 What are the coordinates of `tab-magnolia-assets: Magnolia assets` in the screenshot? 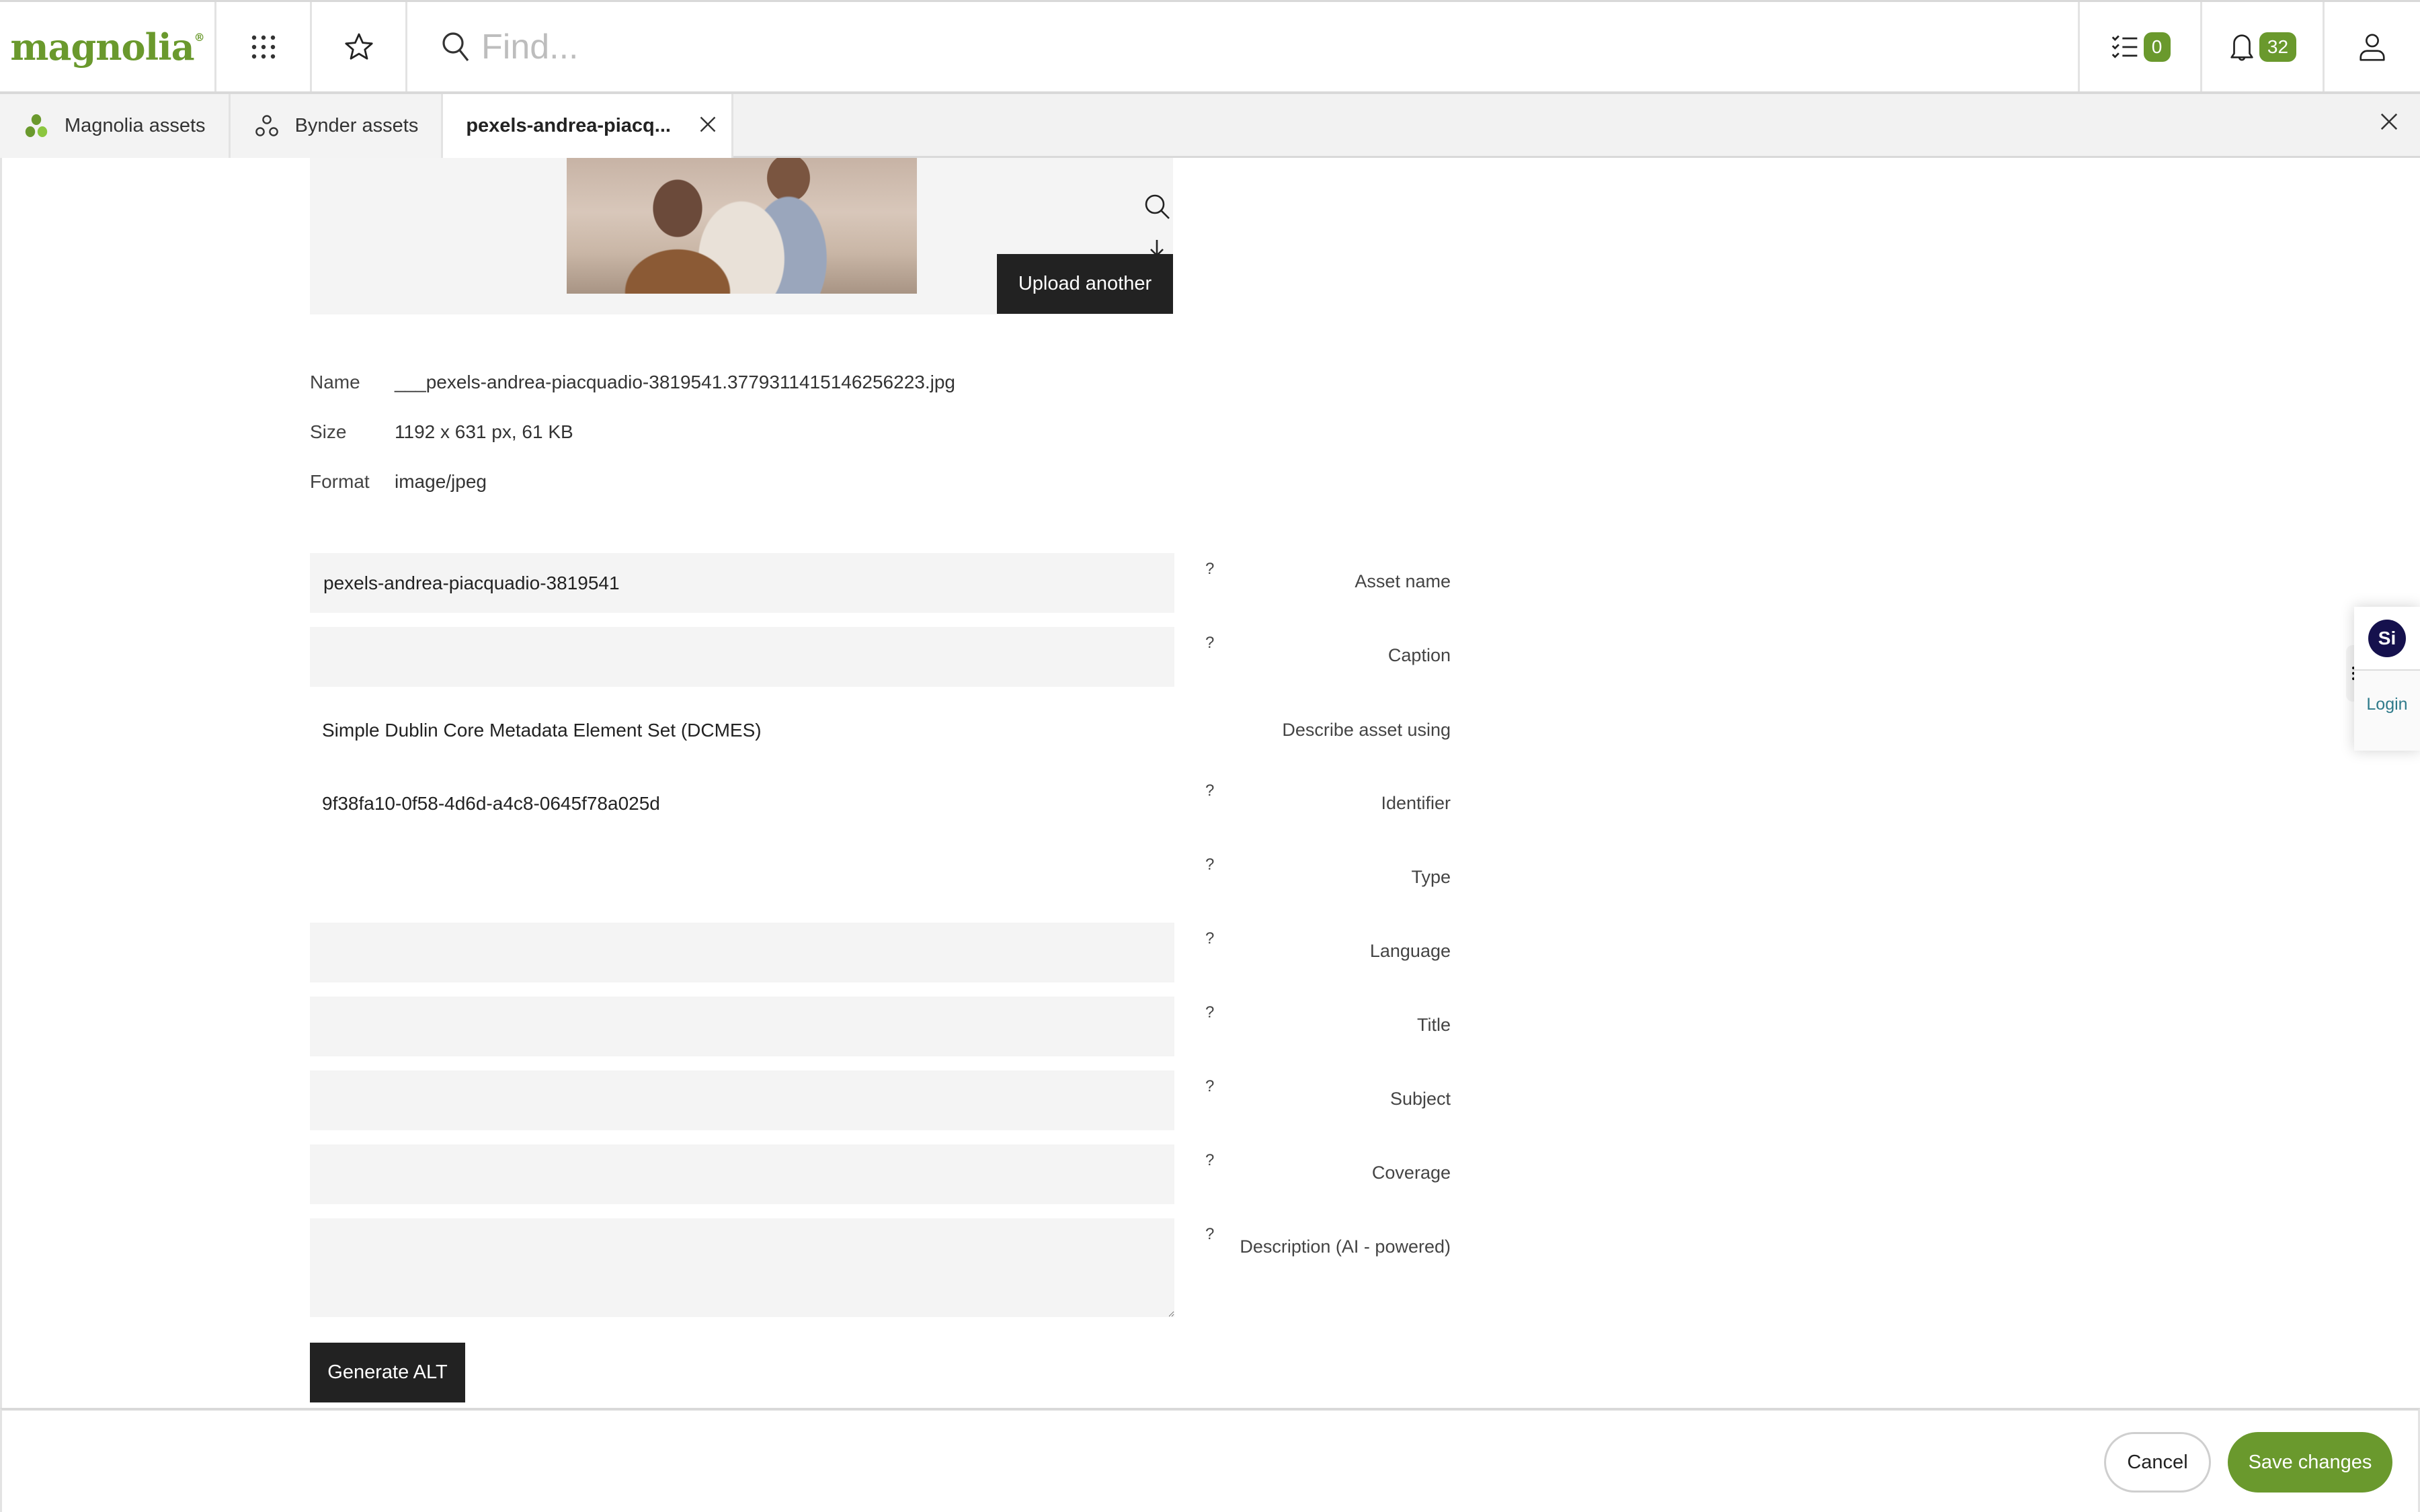 It's located at (115, 126).